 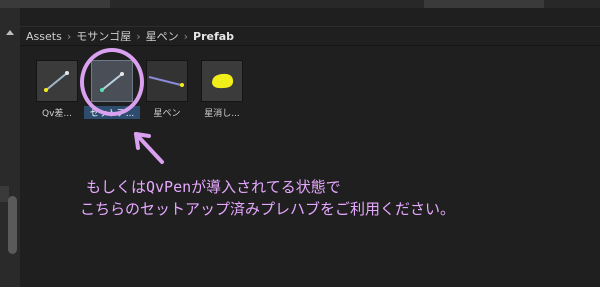 I want to click on breadcrumb-item-assets: Assets, so click(x=44, y=36).